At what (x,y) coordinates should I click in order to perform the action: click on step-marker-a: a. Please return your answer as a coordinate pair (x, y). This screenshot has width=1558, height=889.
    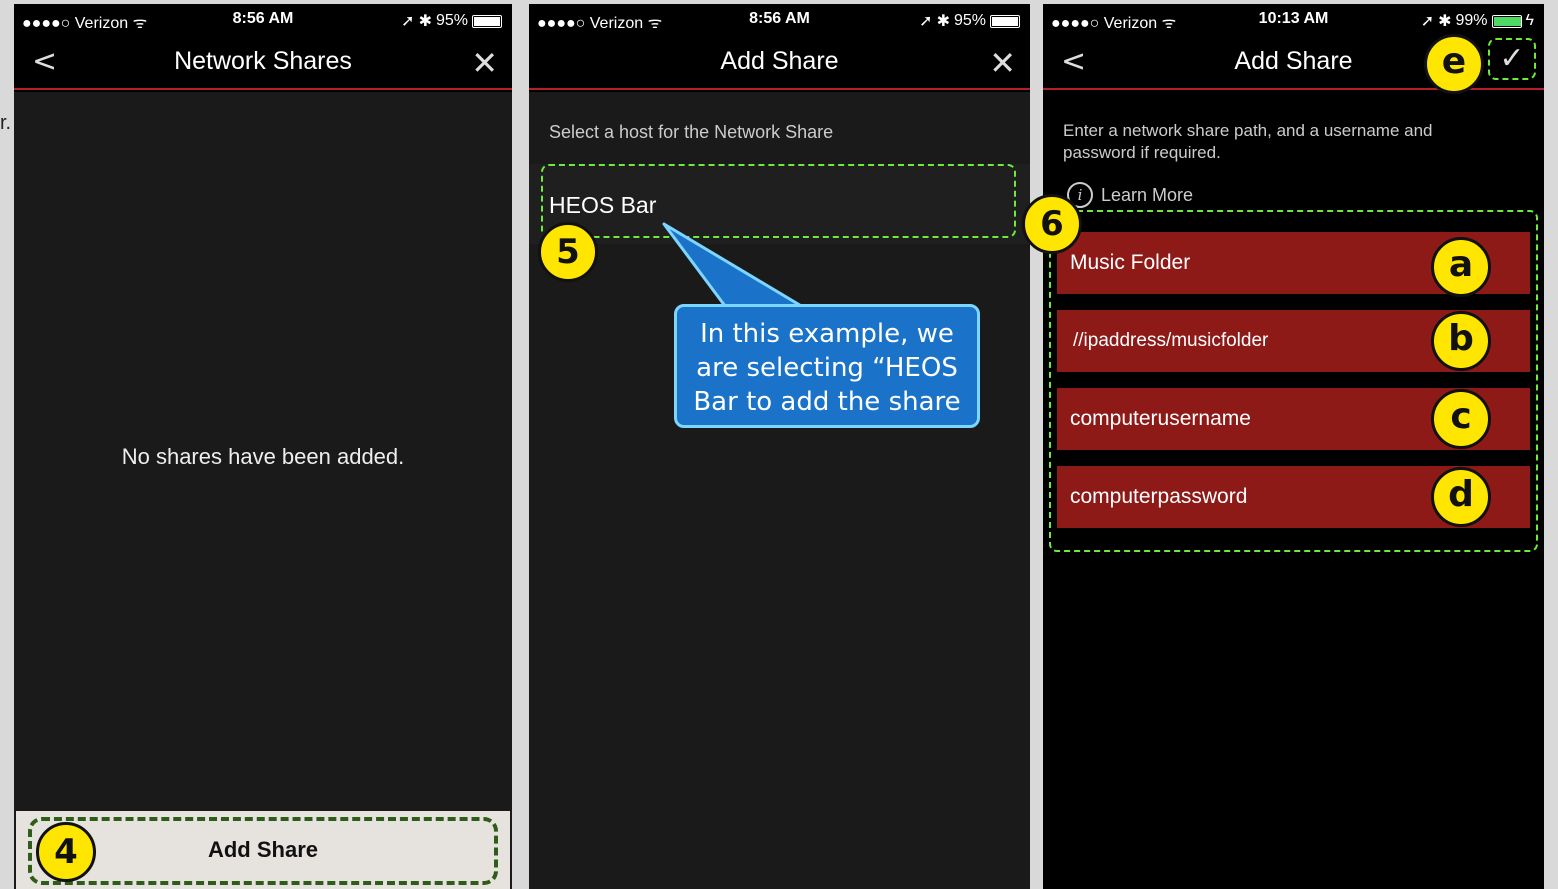
    Looking at the image, I should click on (1461, 267).